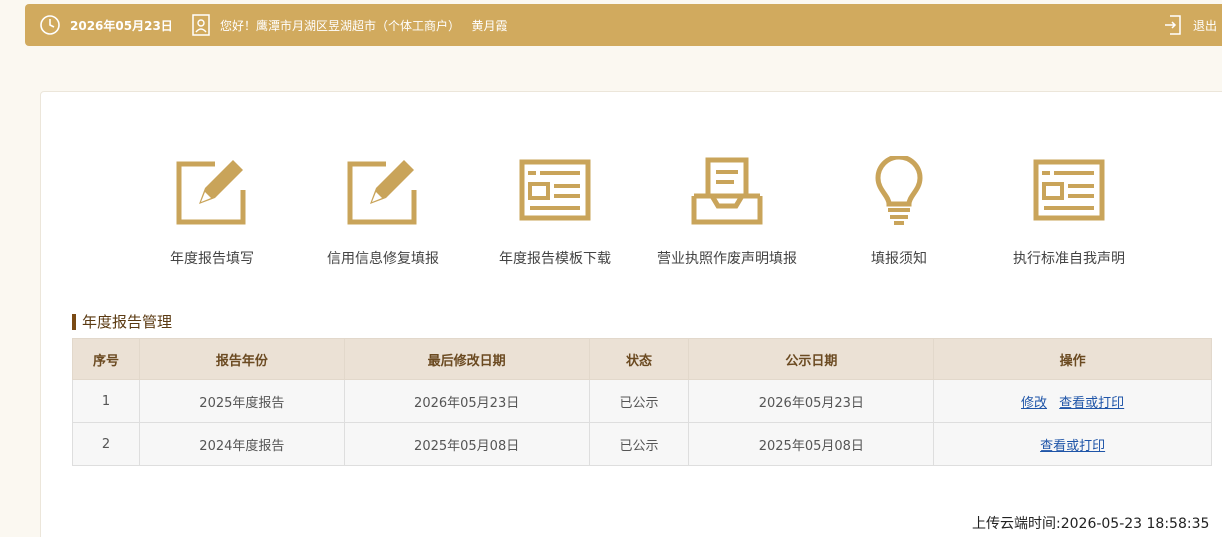  I want to click on tile-template-download: 年度报告模板下载, so click(555, 212).